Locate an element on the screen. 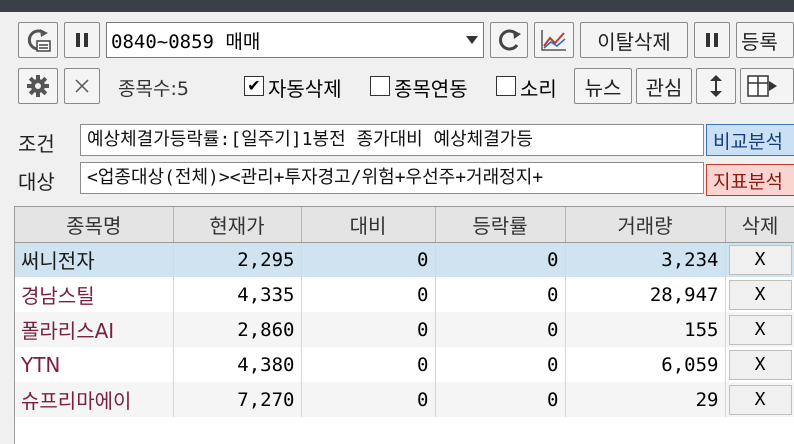 The height and width of the screenshot is (444, 794). news-button: 뉴스 is located at coordinates (603, 86).